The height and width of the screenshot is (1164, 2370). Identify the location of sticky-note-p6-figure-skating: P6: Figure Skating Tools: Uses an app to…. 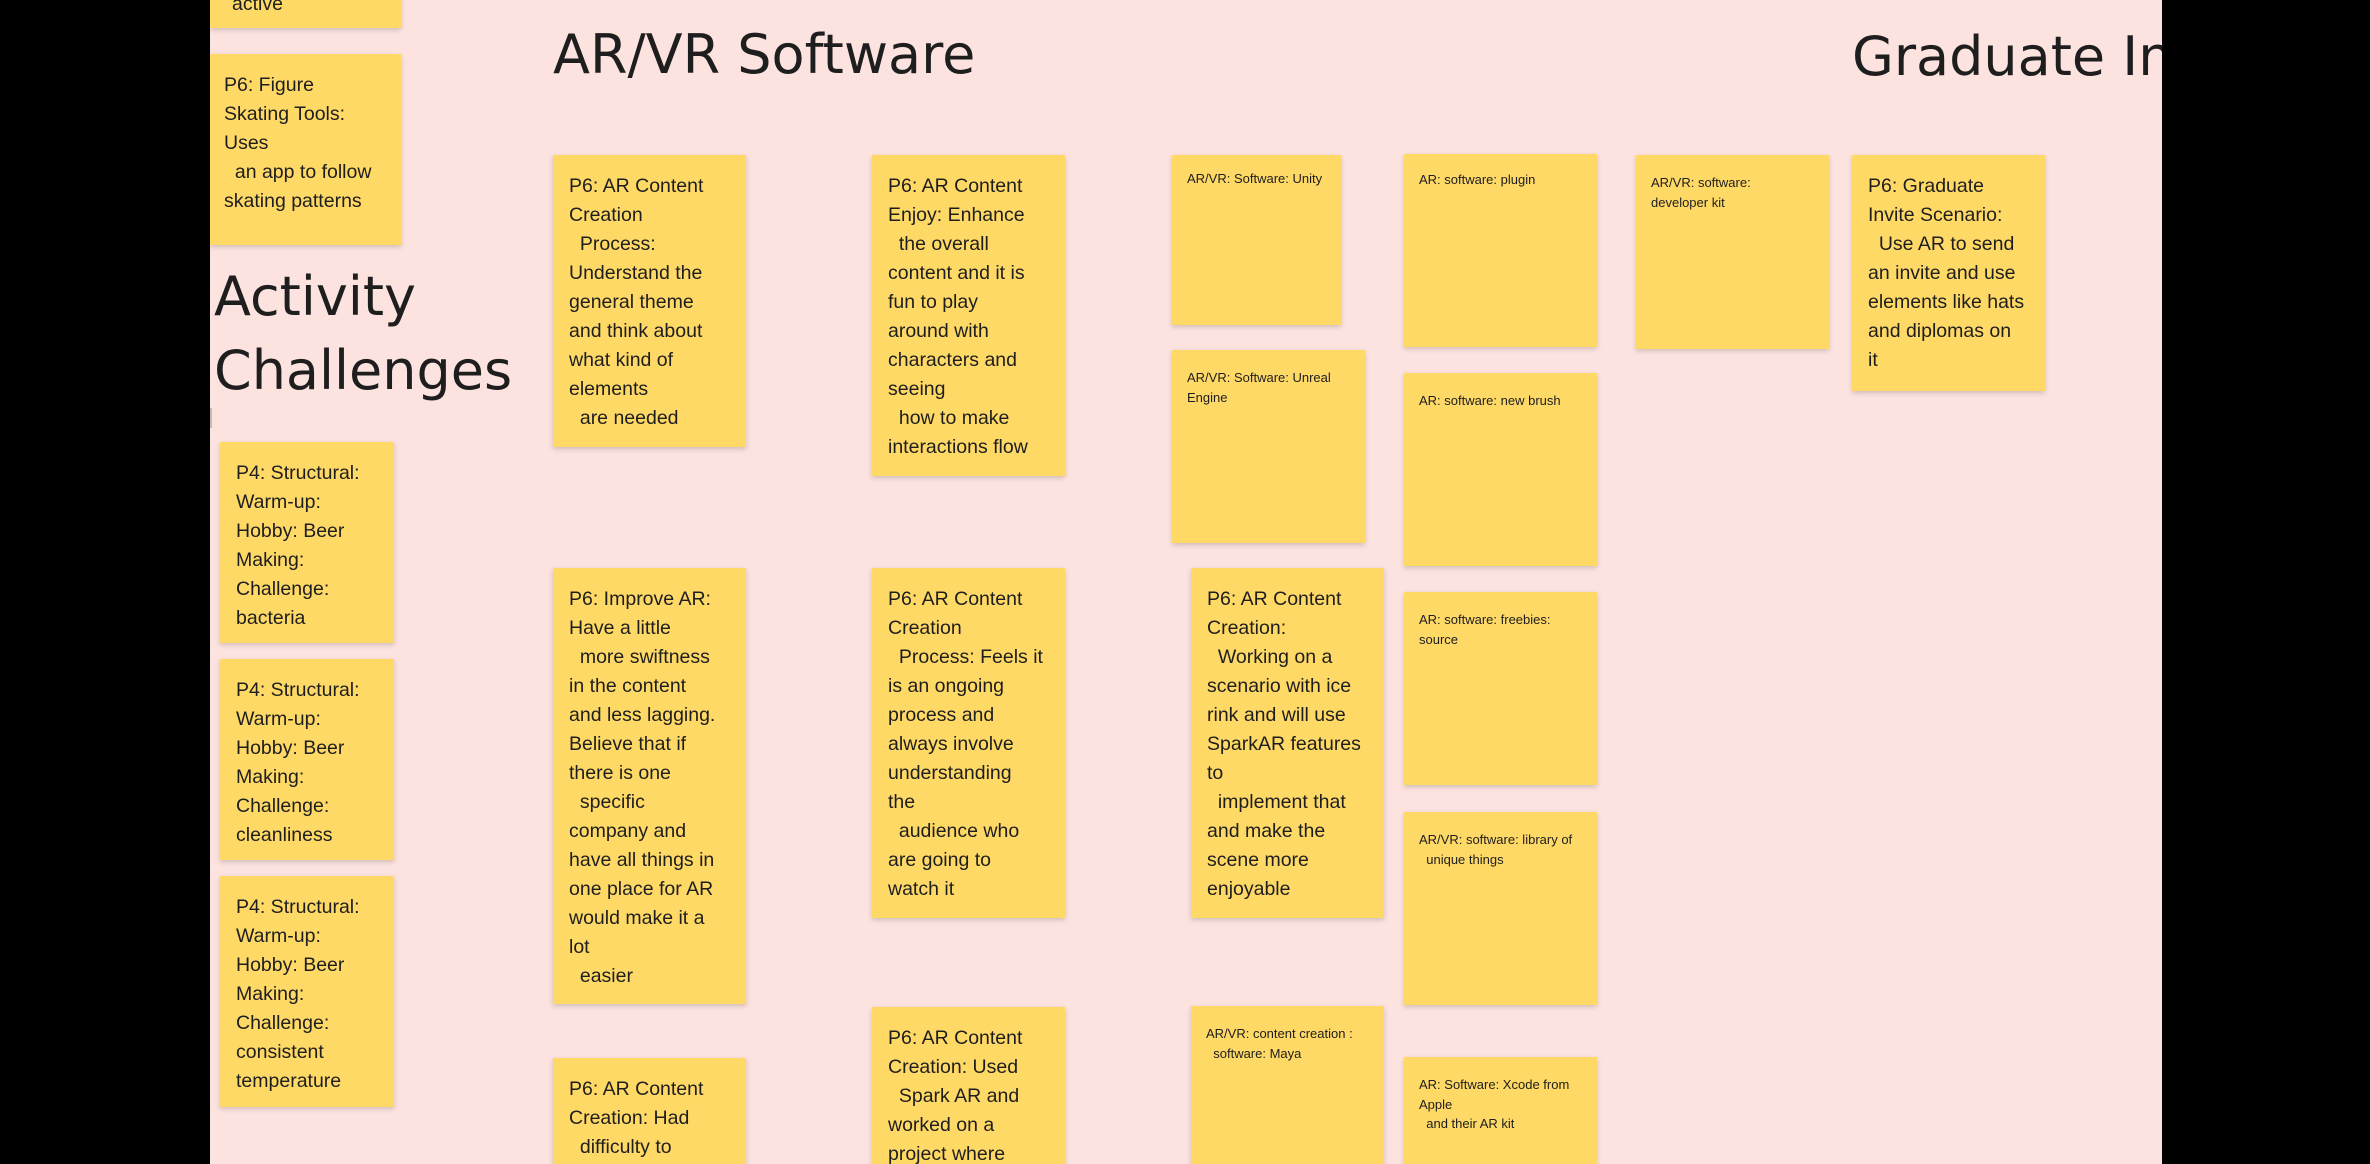
(305, 149).